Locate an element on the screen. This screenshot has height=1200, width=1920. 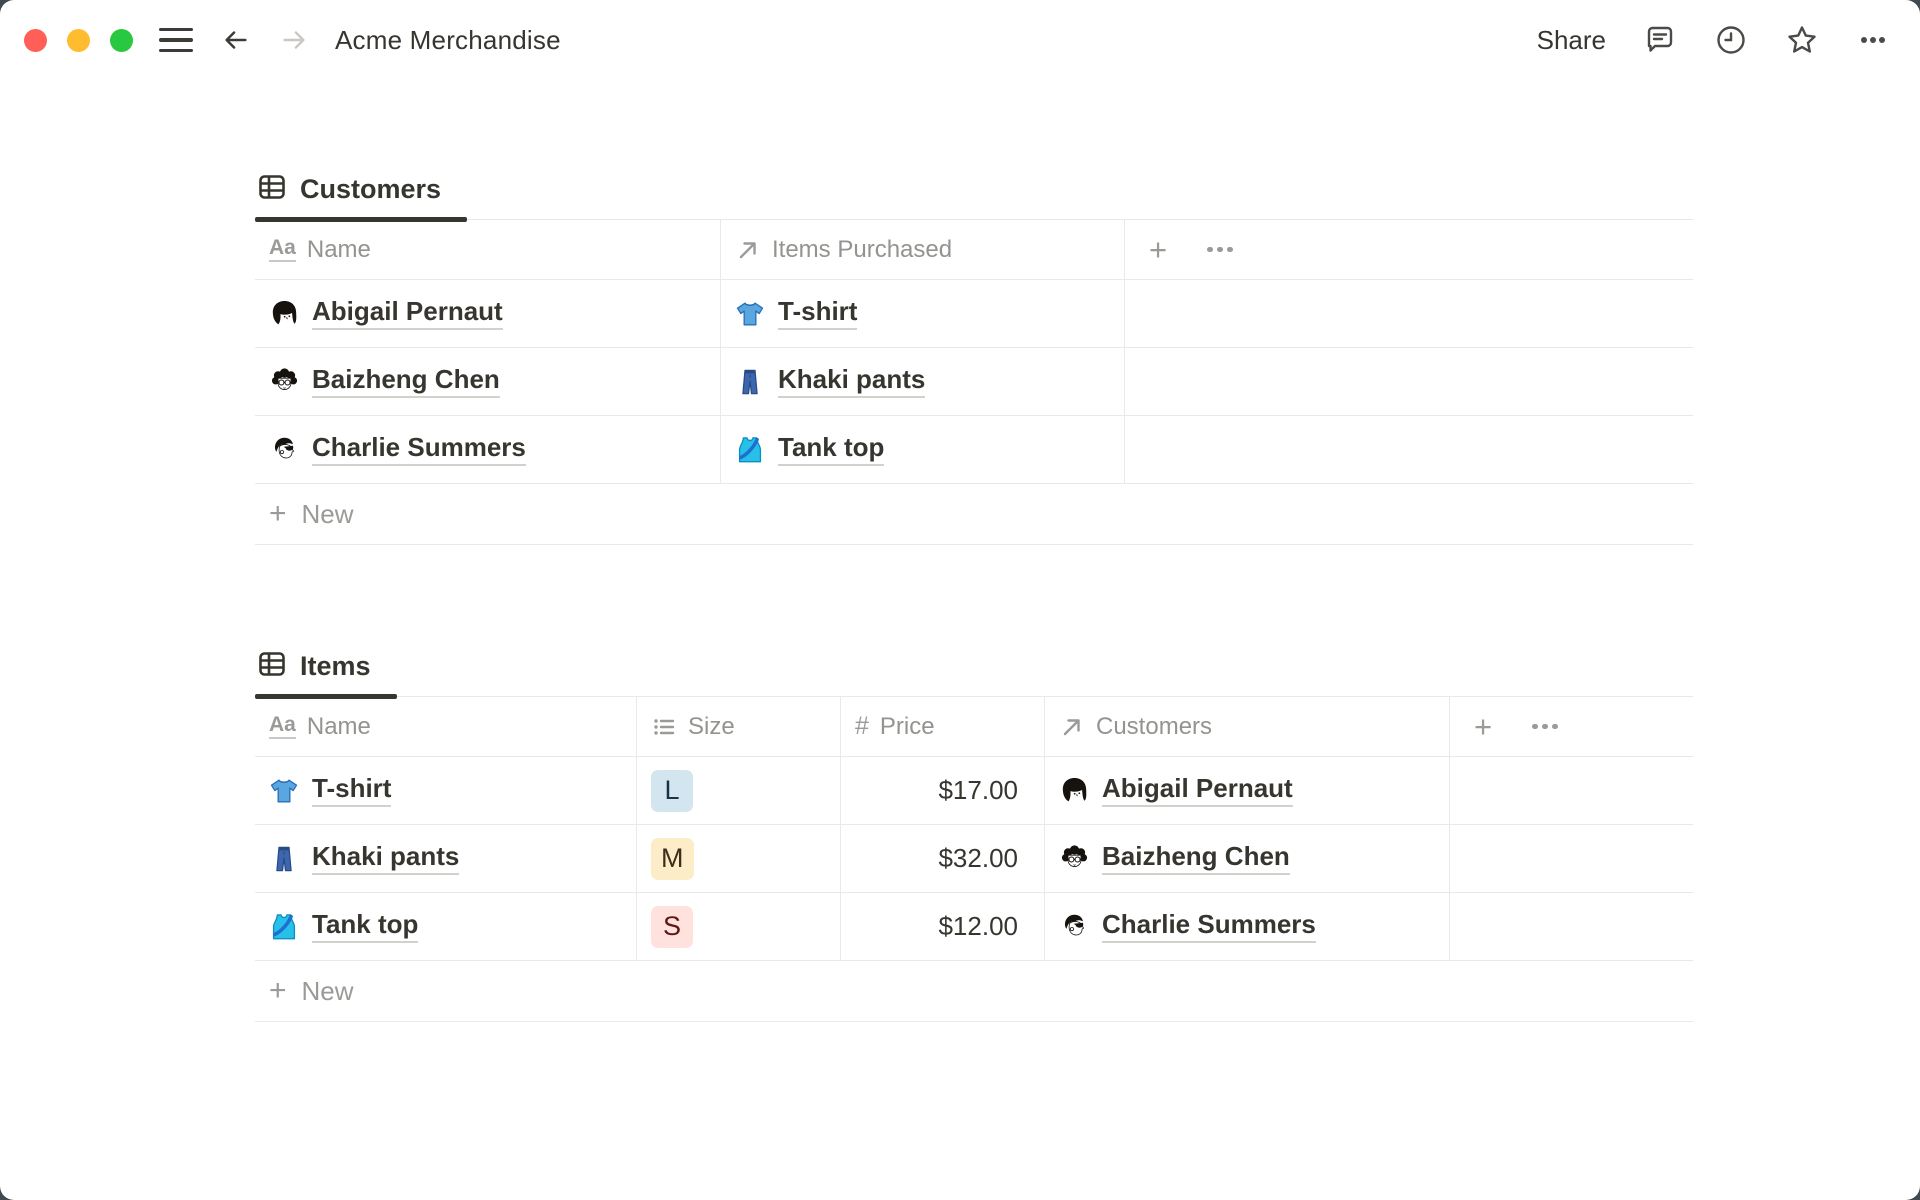
table-row: T-shirt L $17.00 Abigail Pernaut is located at coordinates (974, 791).